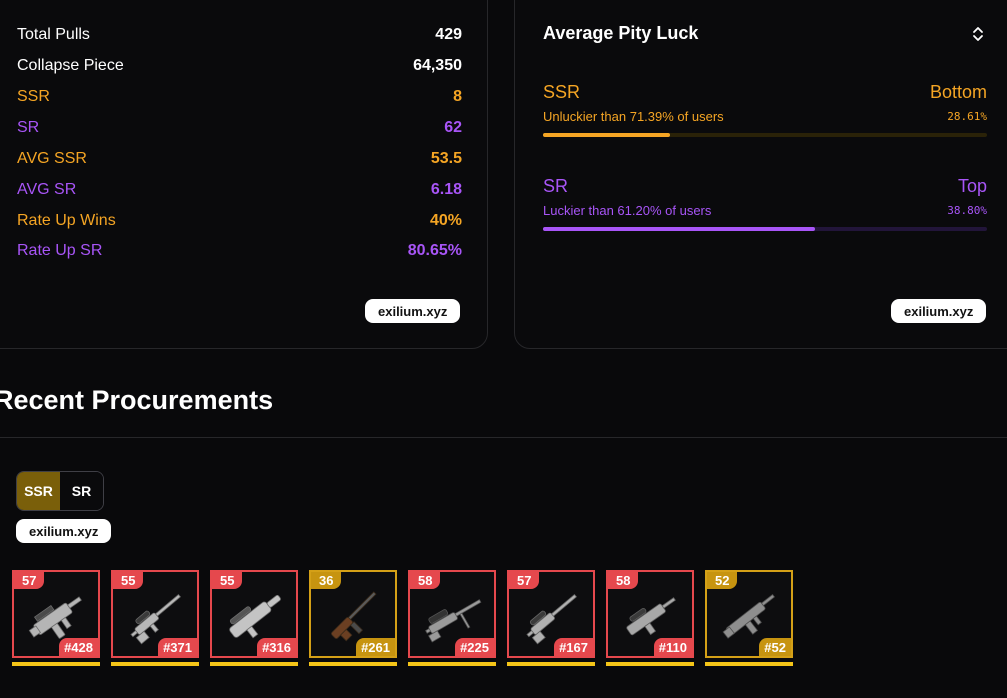  Describe the element at coordinates (958, 92) in the screenshot. I see `ssr-luck-rank: Bottom` at that location.